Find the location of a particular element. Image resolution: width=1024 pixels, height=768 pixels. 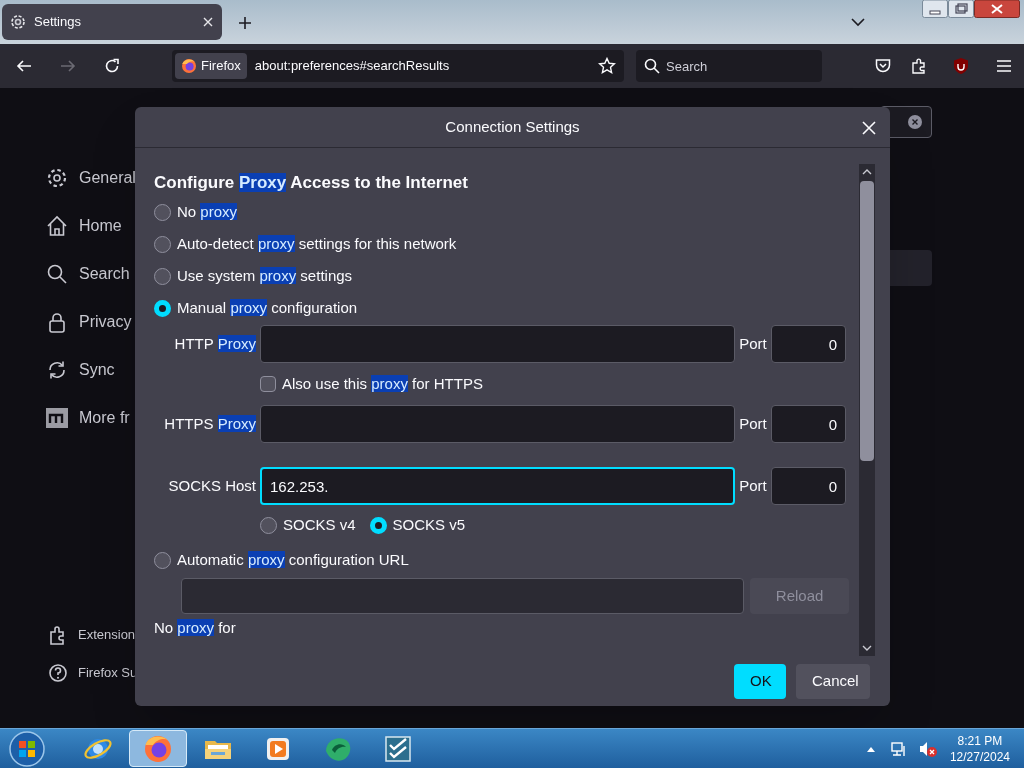

scrollbar is located at coordinates (867, 410).